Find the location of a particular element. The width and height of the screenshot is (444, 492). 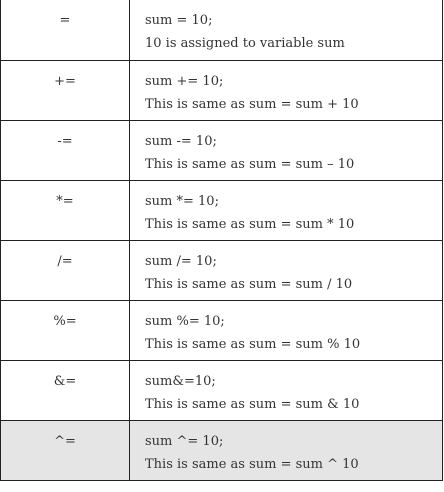

description-cell: sum %= 10; This is same as sum = sum % 10 is located at coordinates (286, 330).